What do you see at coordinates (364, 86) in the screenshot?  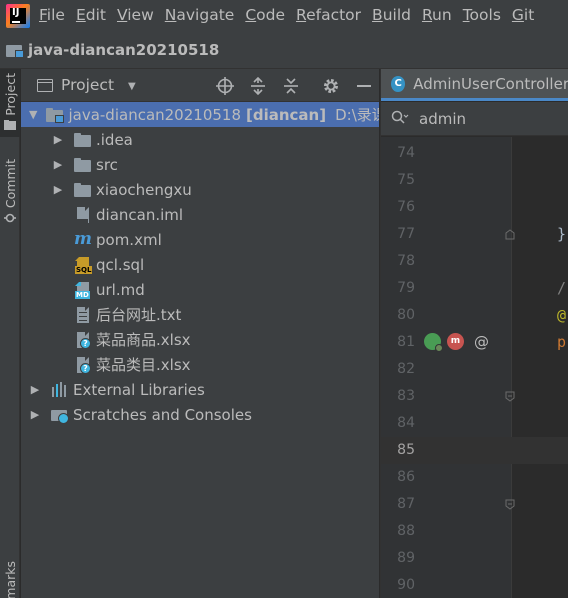 I see `hide-panel-icon` at bounding box center [364, 86].